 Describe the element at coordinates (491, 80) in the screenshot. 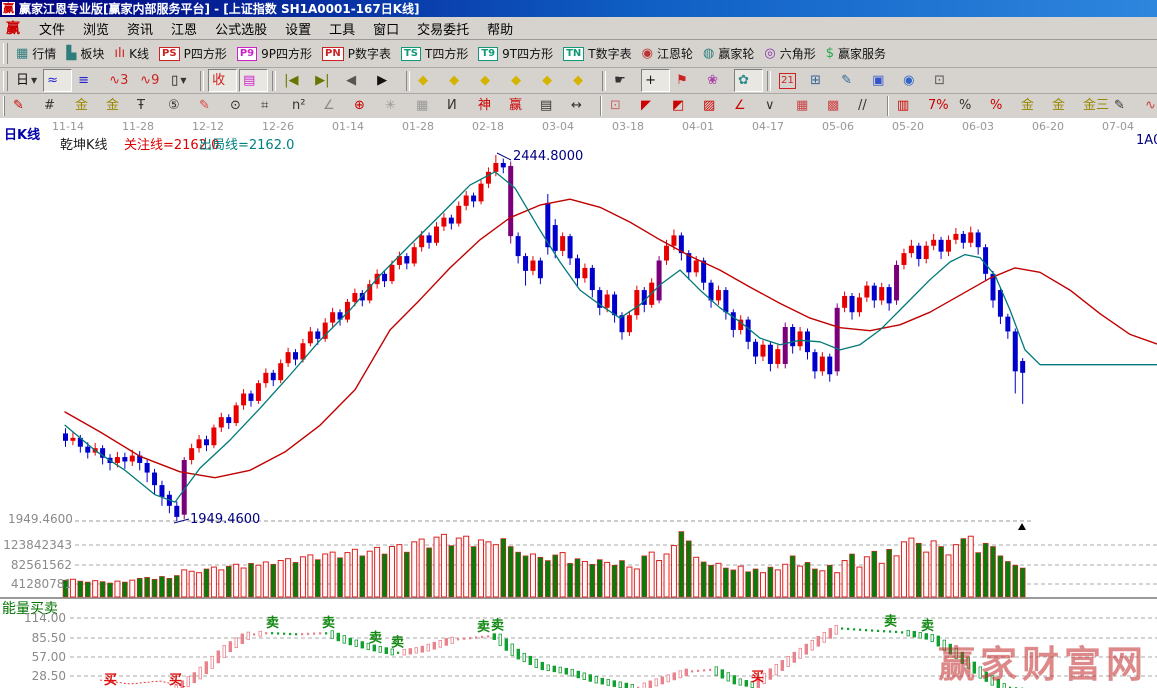

I see `compress-h-button: ◆` at that location.